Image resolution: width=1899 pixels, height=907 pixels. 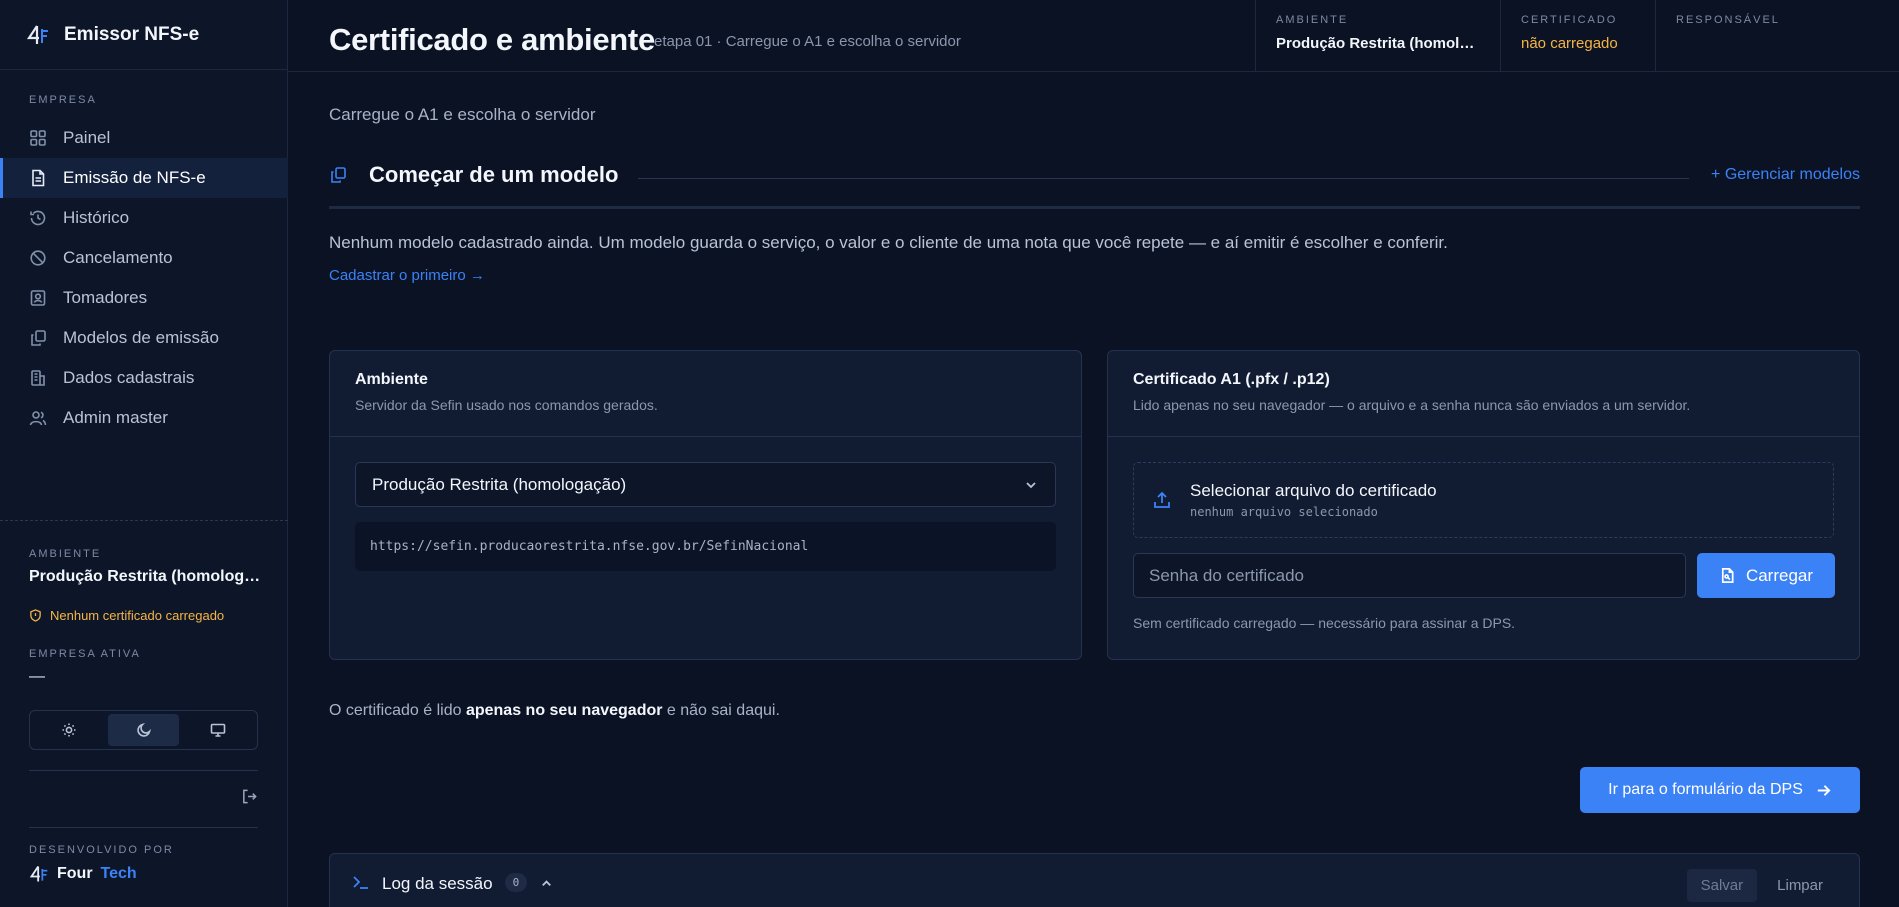 I want to click on upload-icon, so click(x=1162, y=500).